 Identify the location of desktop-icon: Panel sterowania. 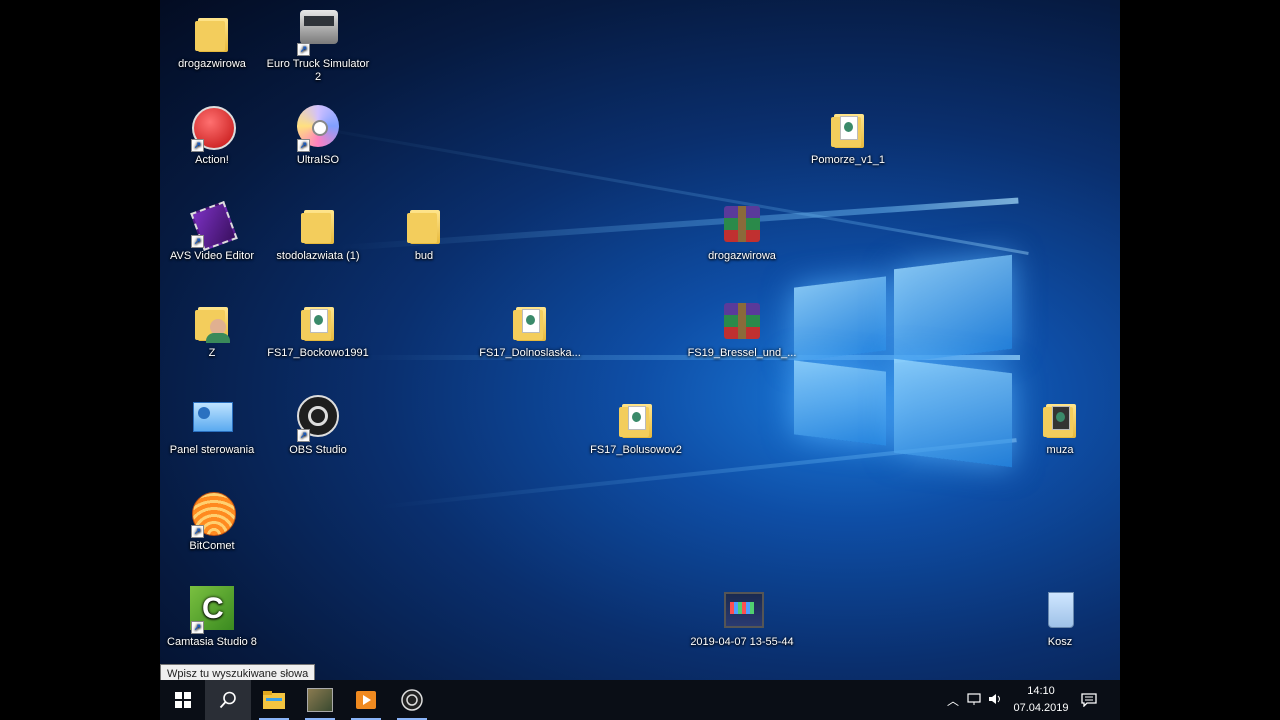
(213, 425).